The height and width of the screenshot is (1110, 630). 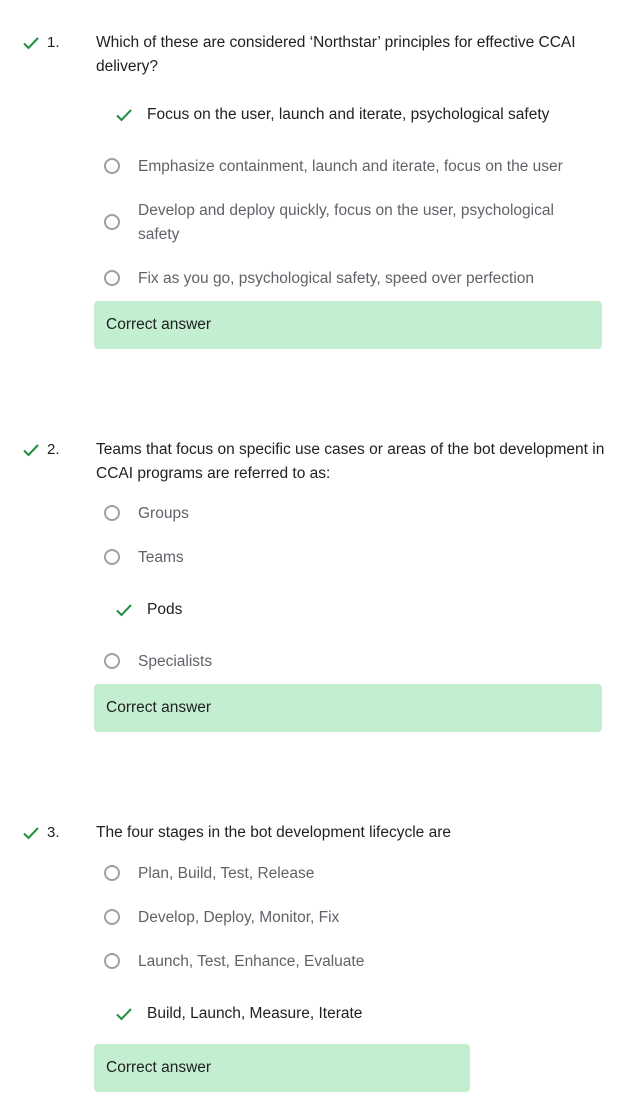 I want to click on question-number: 3., so click(x=53, y=832).